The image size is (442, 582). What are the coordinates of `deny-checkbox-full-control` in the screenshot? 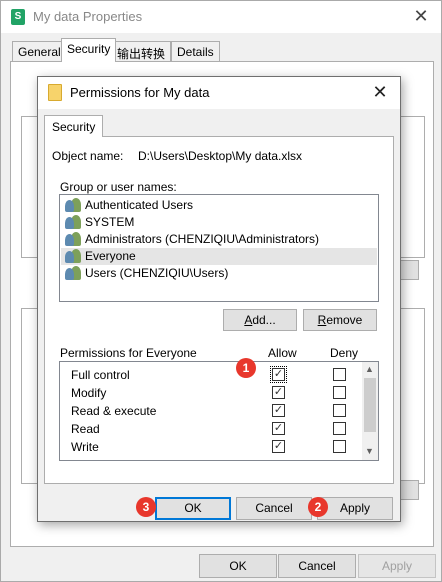 It's located at (339, 374).